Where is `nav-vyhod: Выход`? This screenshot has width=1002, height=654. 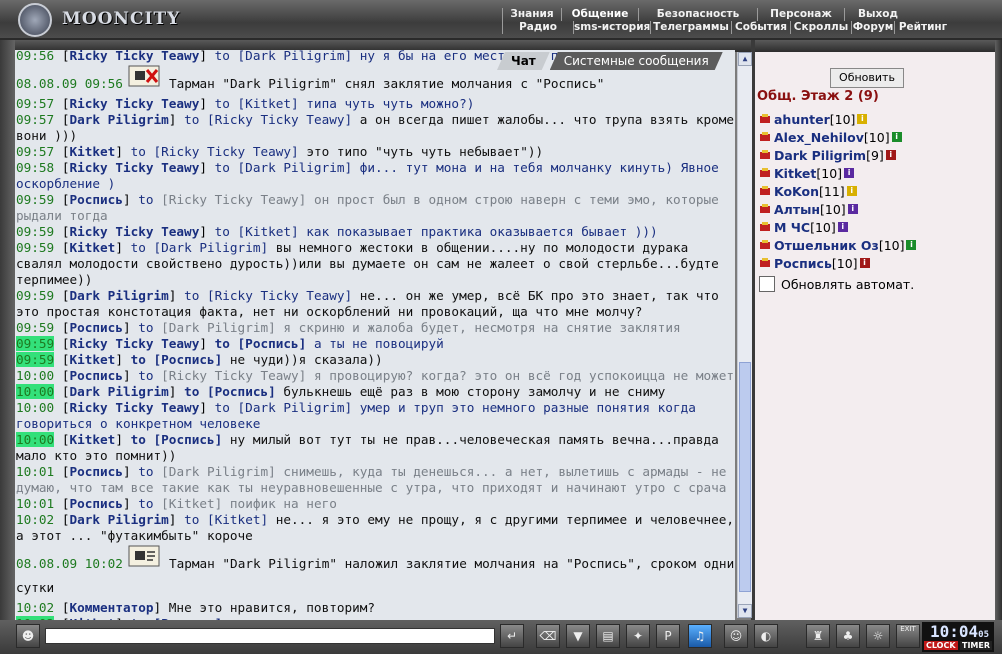 nav-vyhod: Выход is located at coordinates (877, 14).